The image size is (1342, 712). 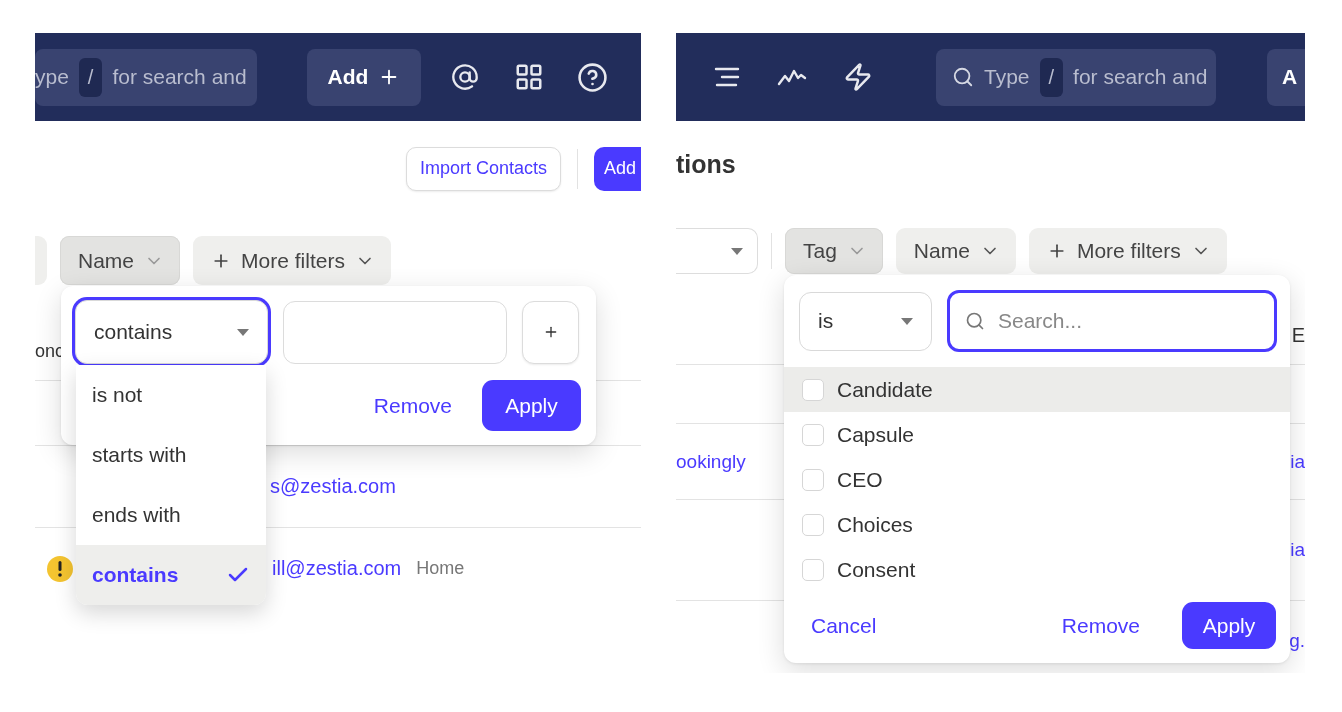 I want to click on select-field, so click(x=717, y=251).